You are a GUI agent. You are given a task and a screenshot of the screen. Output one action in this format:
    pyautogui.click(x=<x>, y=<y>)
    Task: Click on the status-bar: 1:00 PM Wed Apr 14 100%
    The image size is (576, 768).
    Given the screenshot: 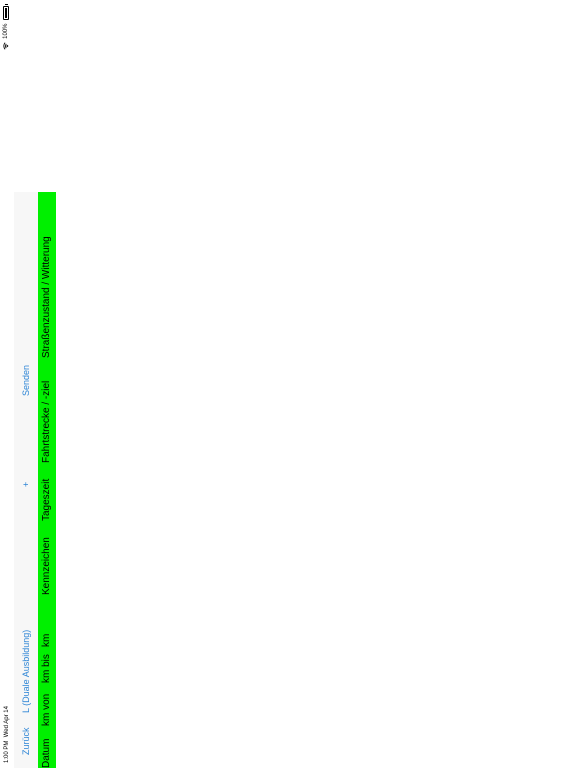 What is the action you would take?
    pyautogui.click(x=7, y=384)
    